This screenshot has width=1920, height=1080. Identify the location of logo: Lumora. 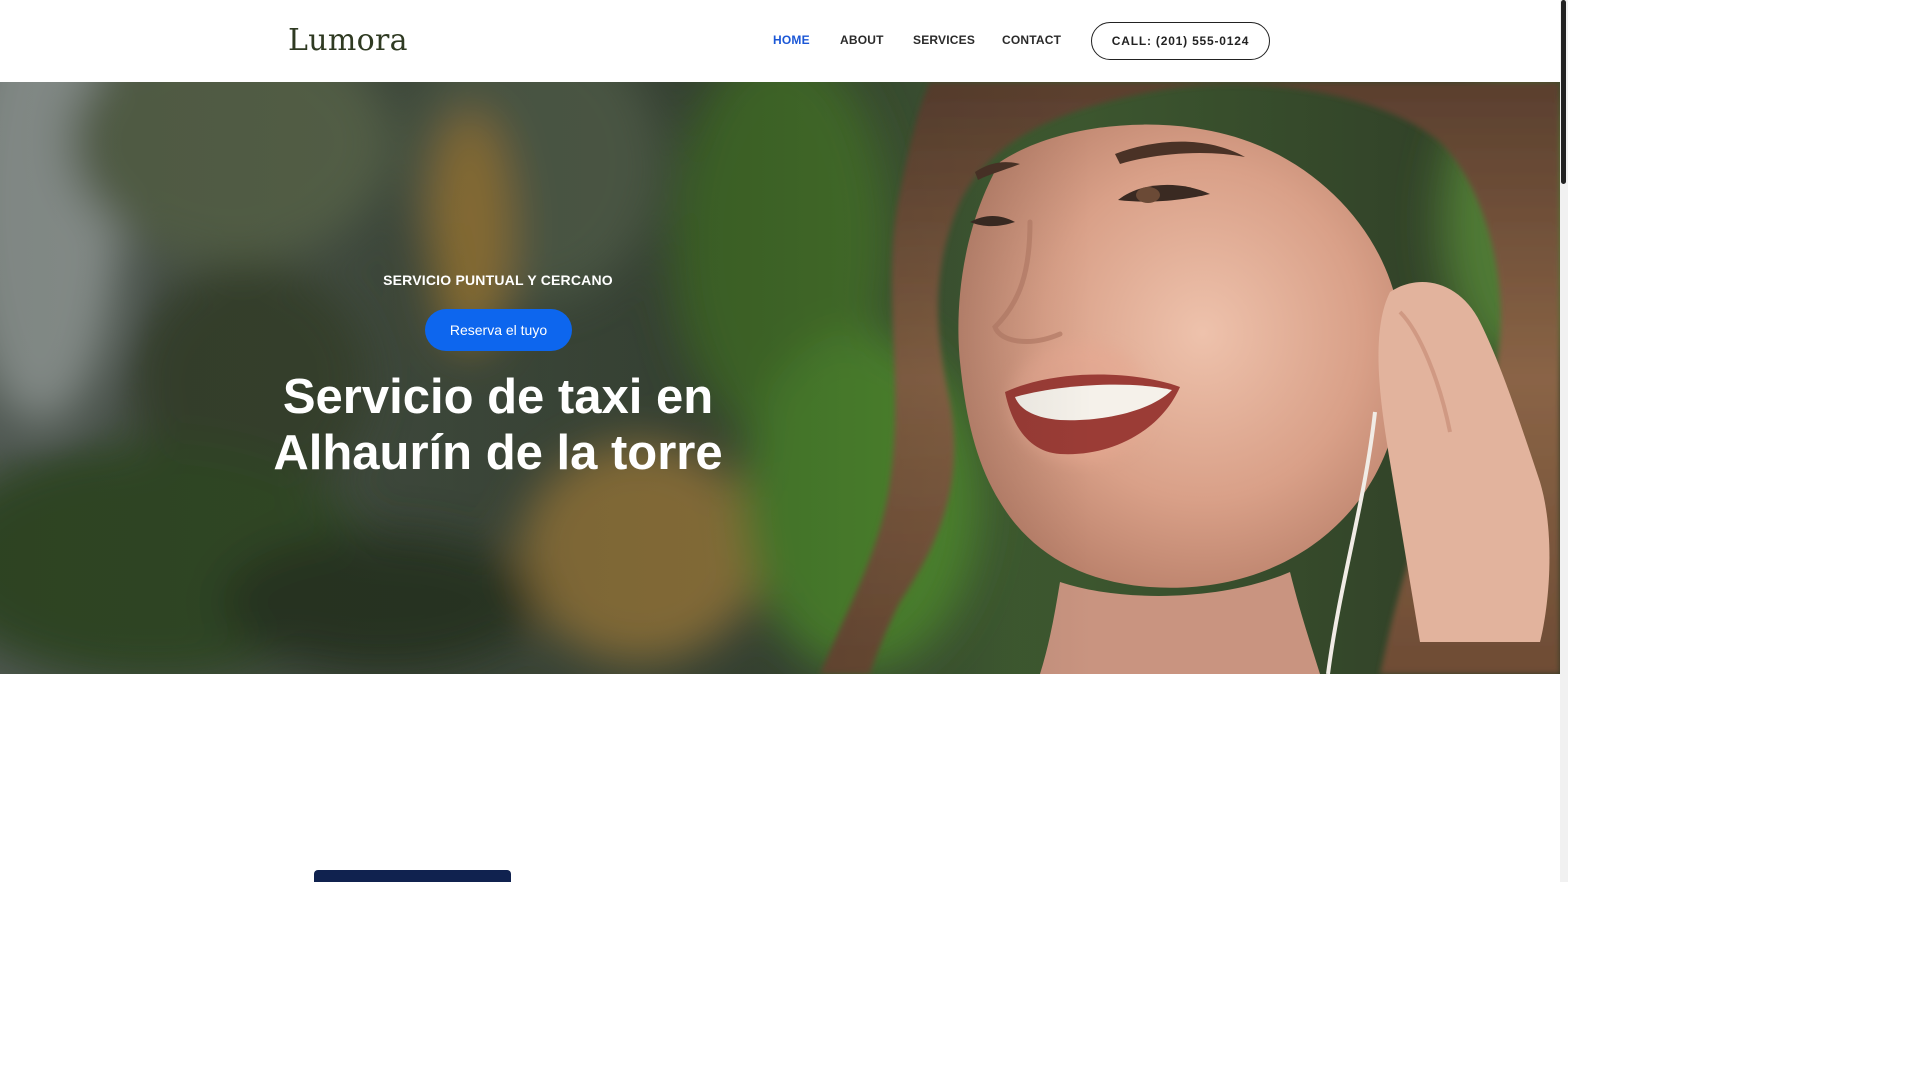
(348, 41).